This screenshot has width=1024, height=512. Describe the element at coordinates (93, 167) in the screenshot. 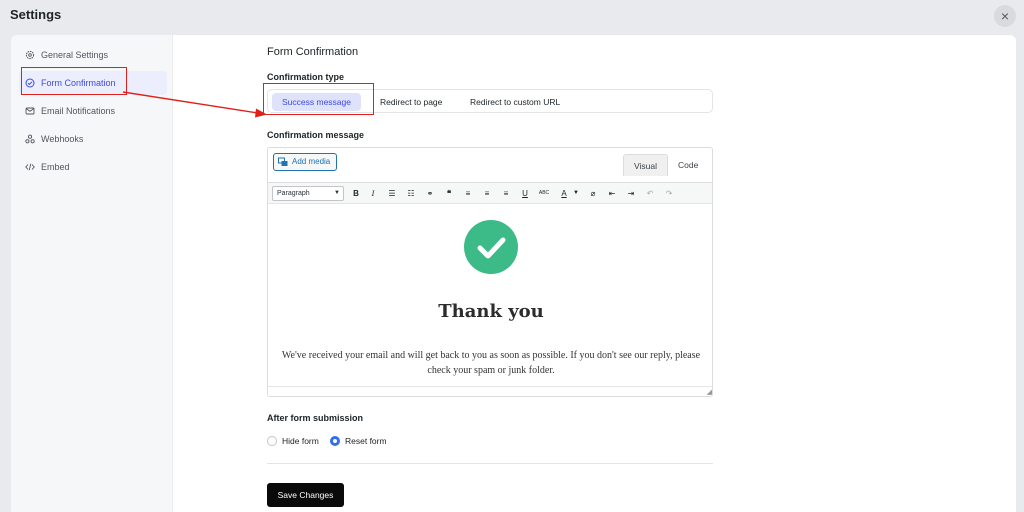

I see `sidebar-item-embed: Embed` at that location.